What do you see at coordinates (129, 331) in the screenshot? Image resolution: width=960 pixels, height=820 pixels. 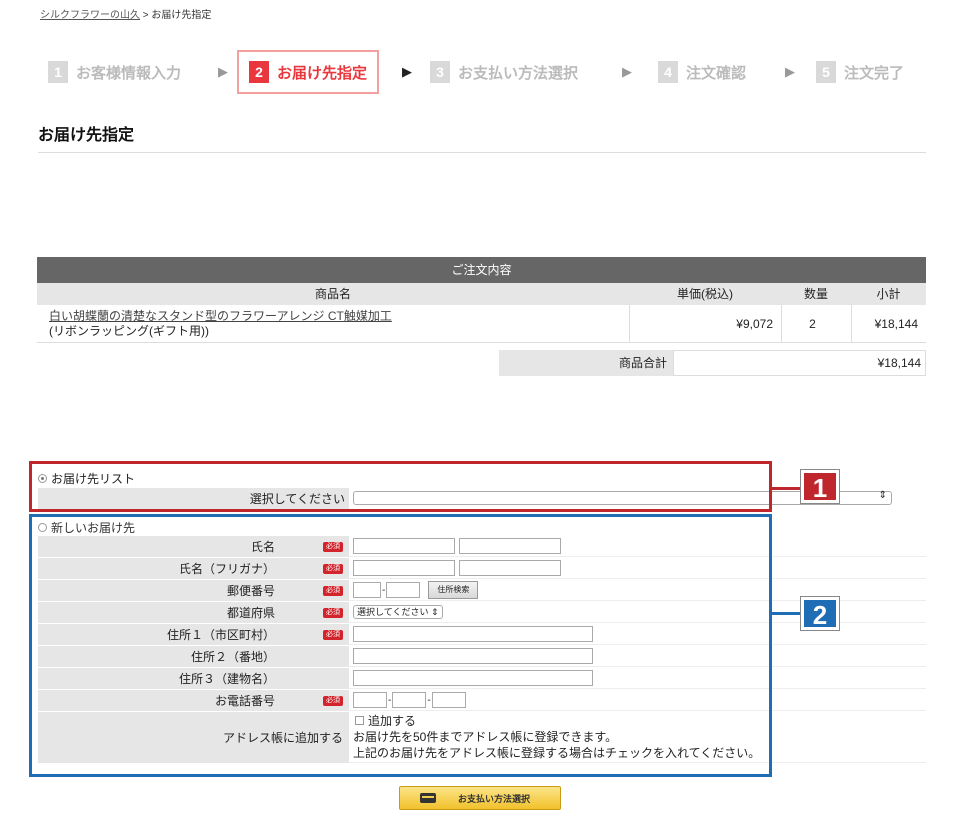 I see `product-option: (リボンラッピング(ギフト用))` at bounding box center [129, 331].